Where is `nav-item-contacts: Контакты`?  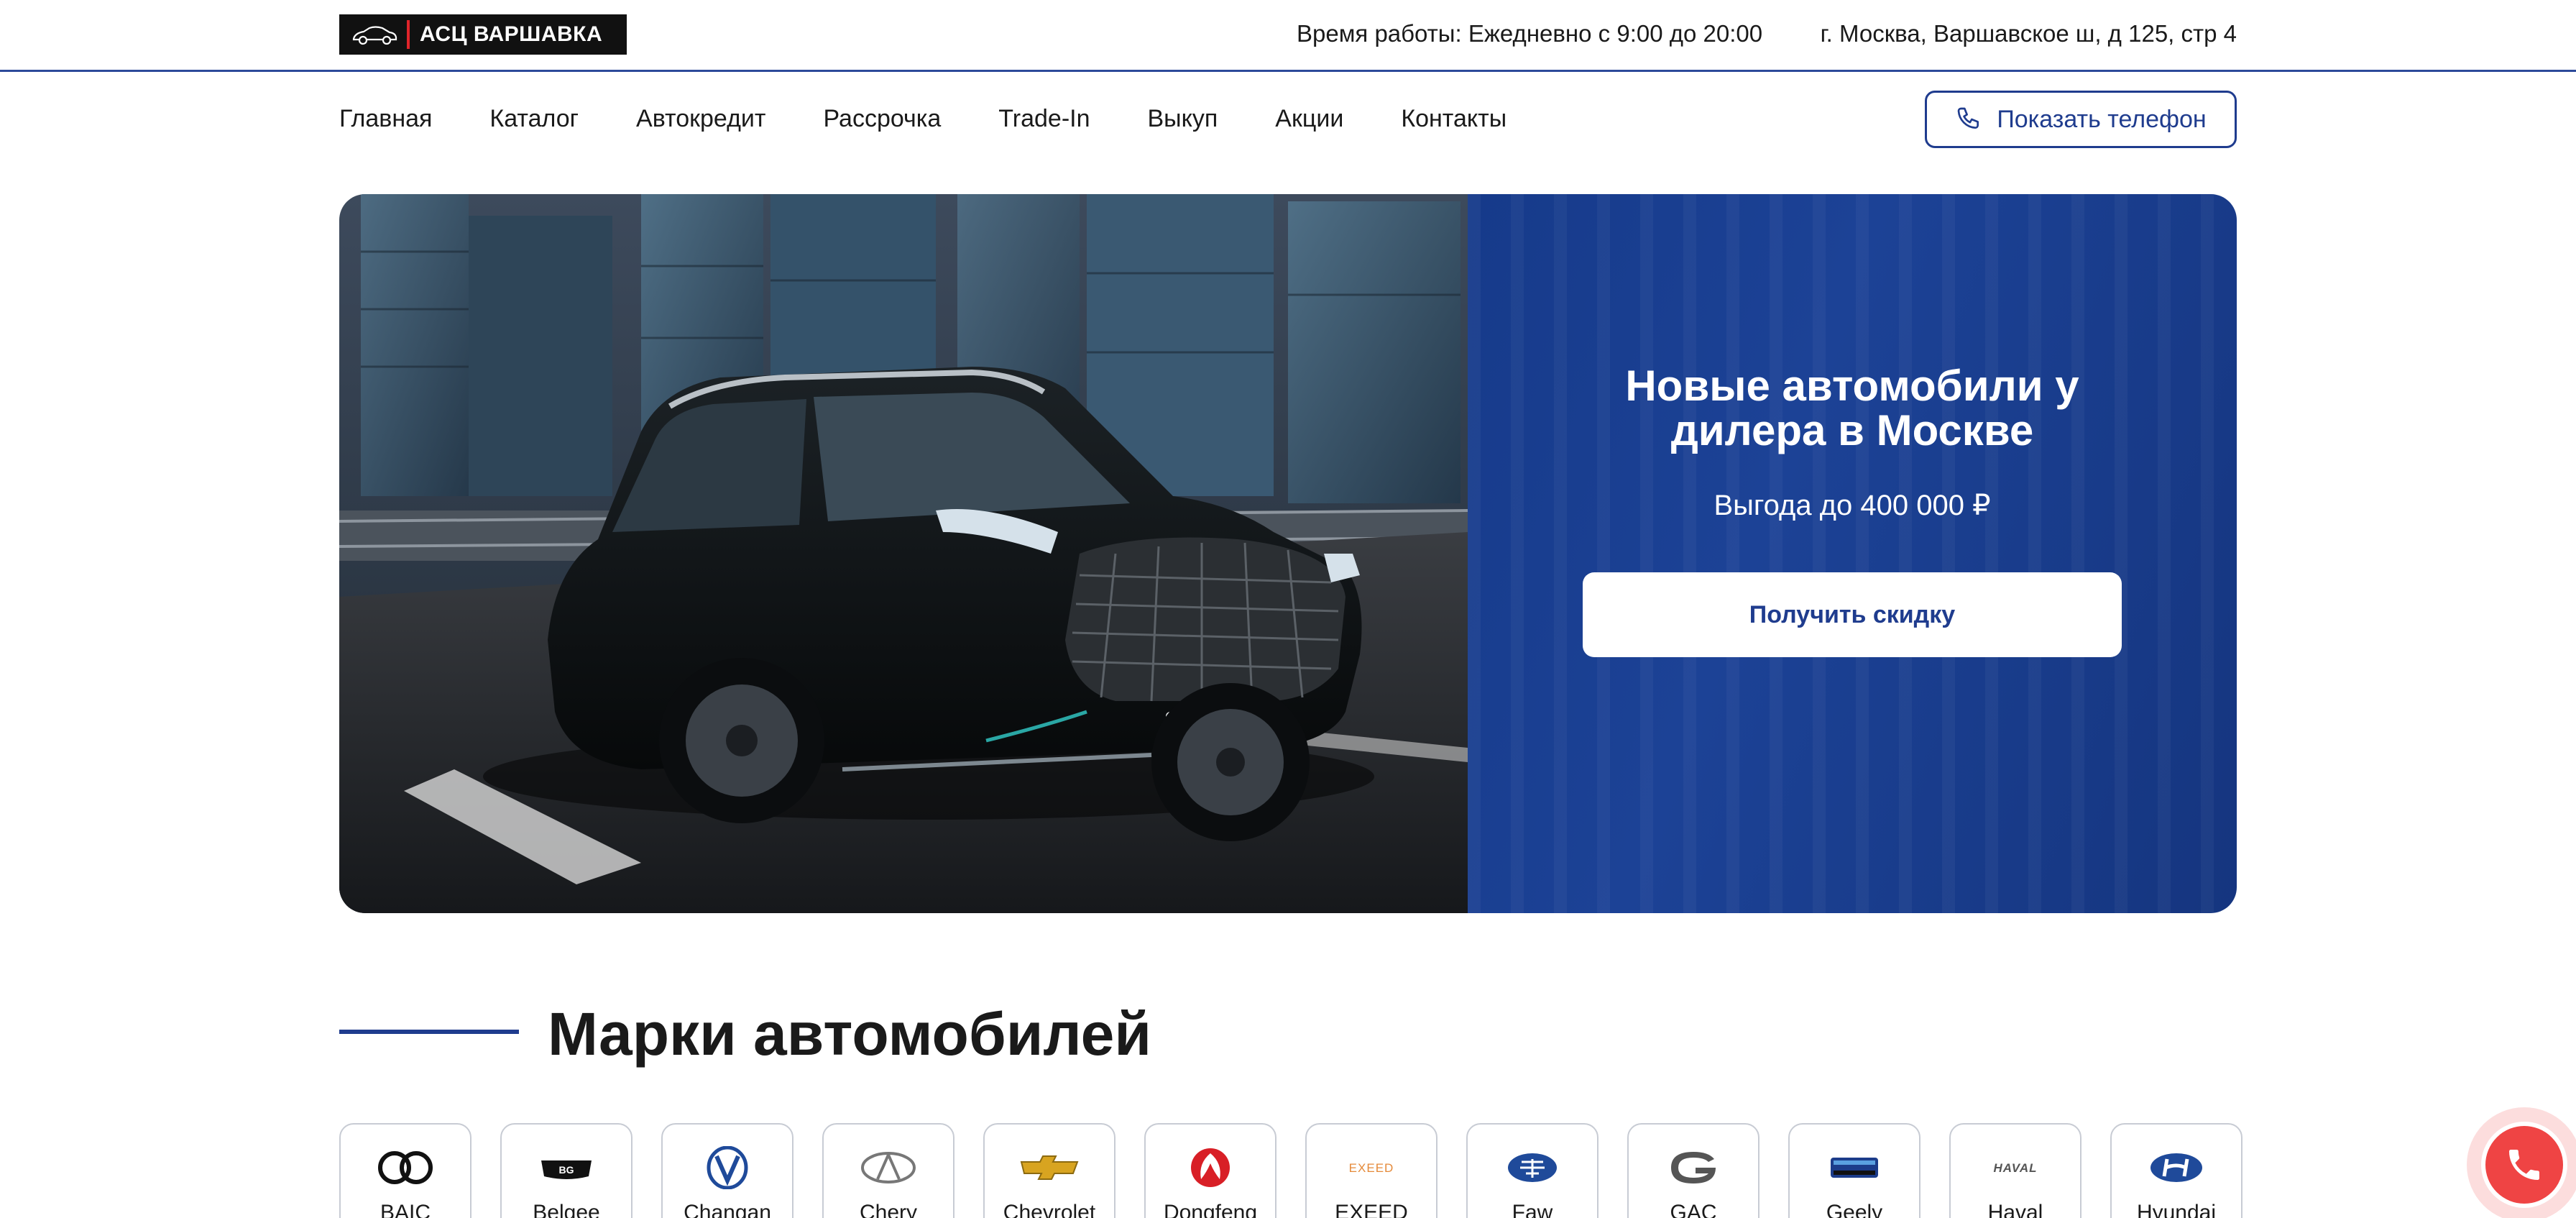
nav-item-contacts: Контакты is located at coordinates (1453, 119).